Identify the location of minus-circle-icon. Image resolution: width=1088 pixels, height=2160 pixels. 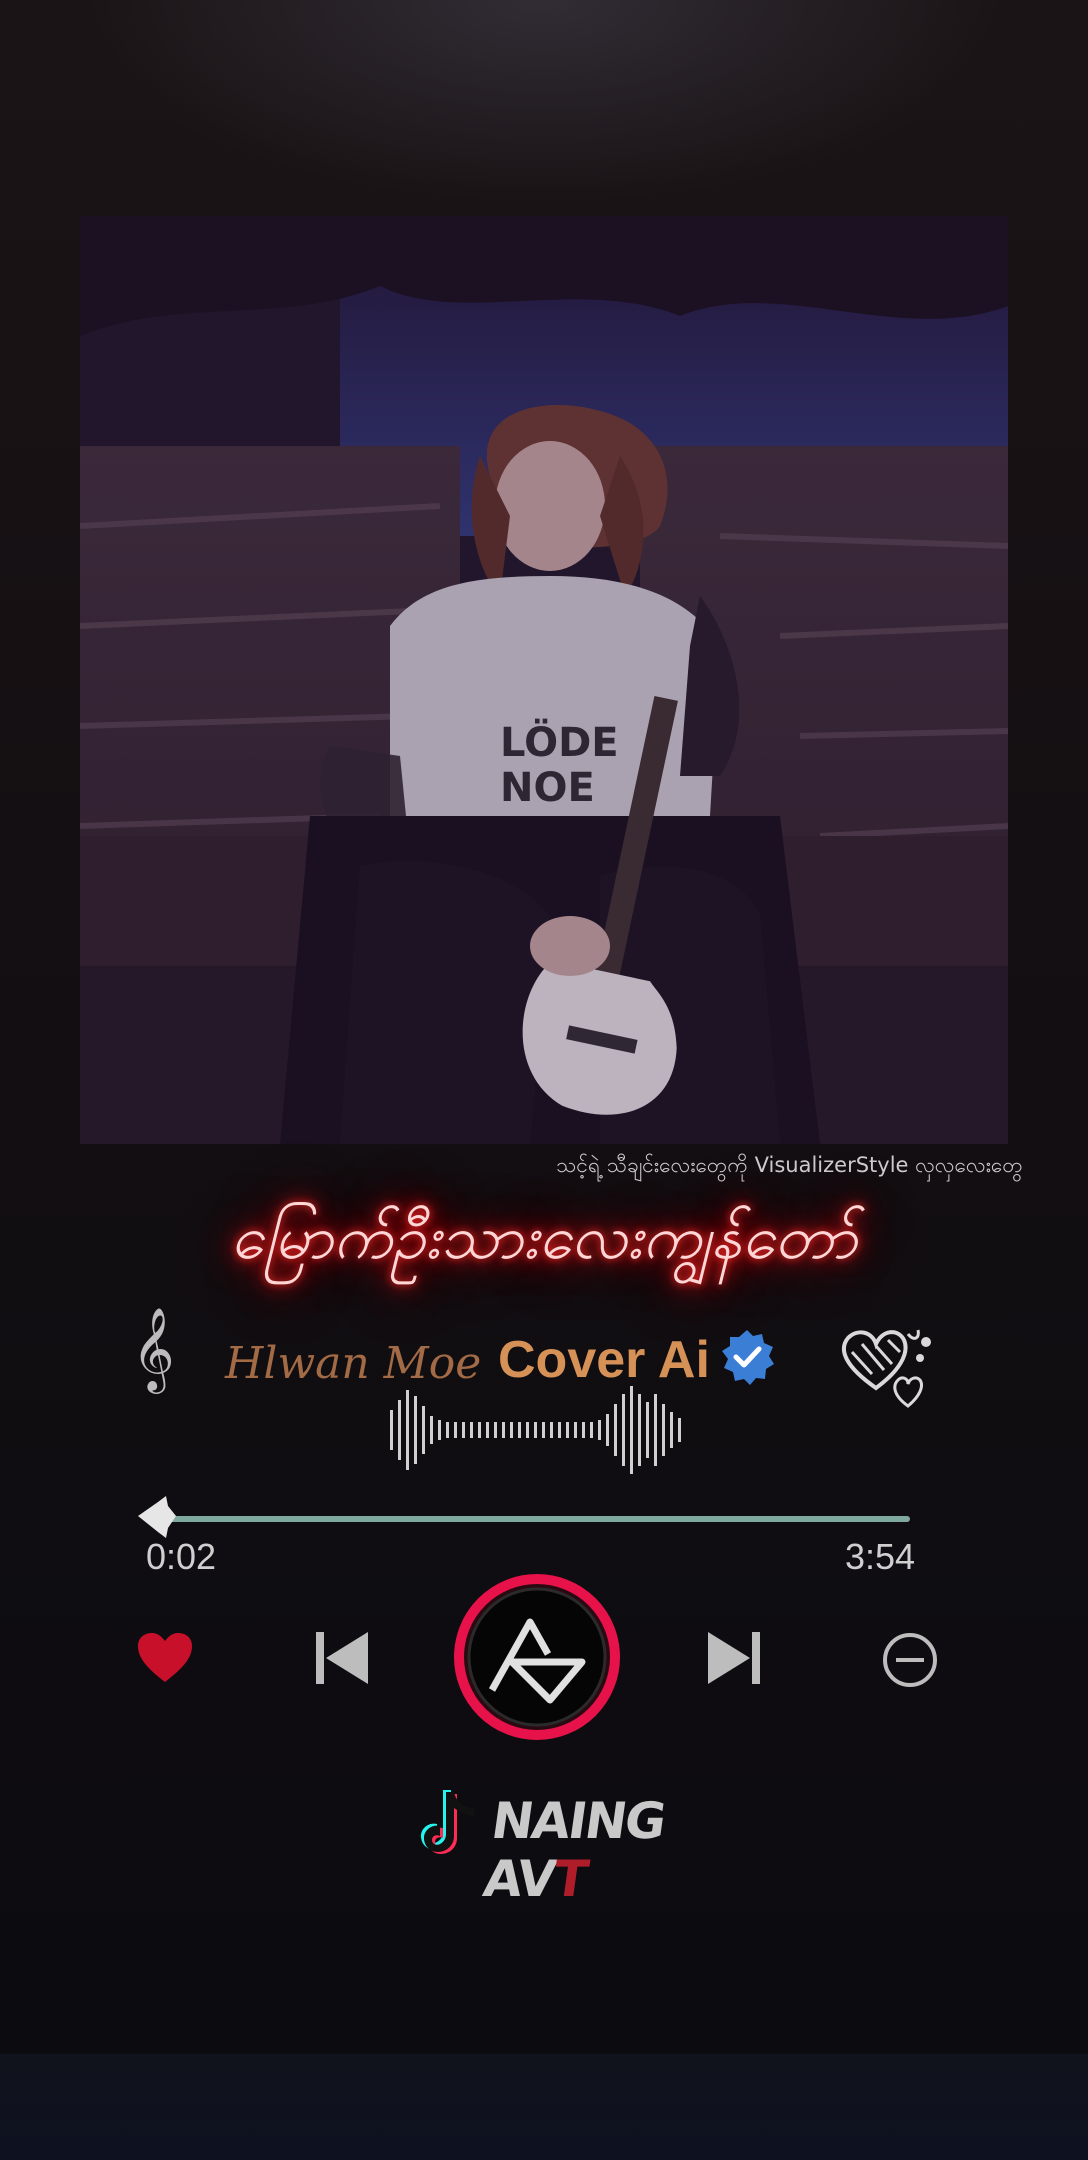
(910, 1662).